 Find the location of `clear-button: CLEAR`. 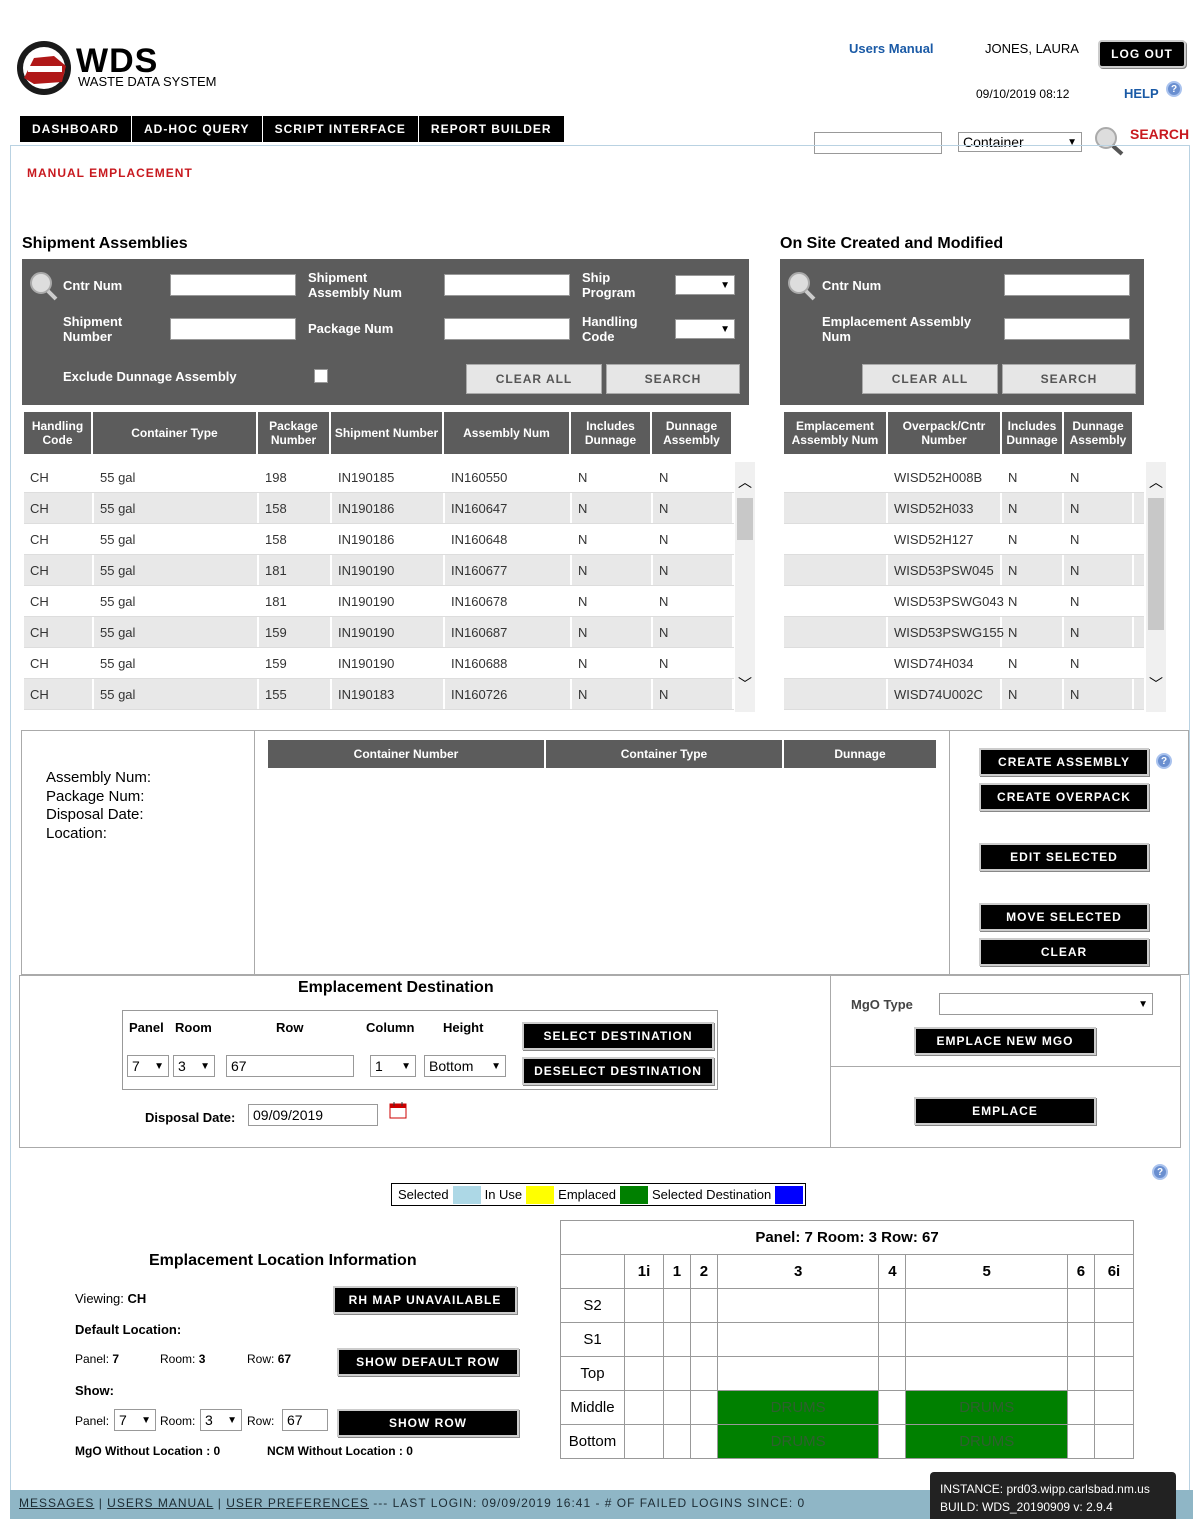

clear-button: CLEAR is located at coordinates (1064, 952).